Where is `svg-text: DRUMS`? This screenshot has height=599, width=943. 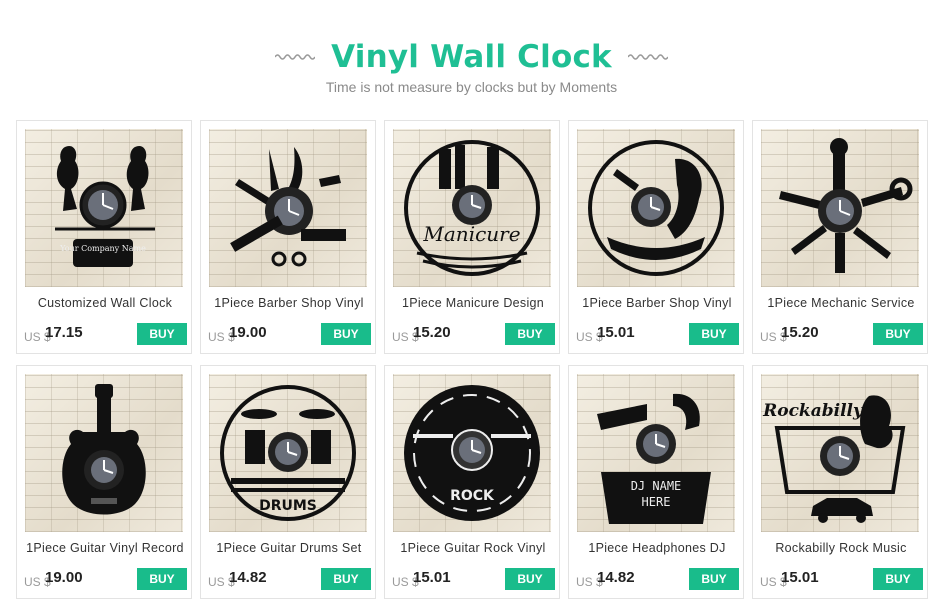
svg-text: DRUMS is located at coordinates (288, 506).